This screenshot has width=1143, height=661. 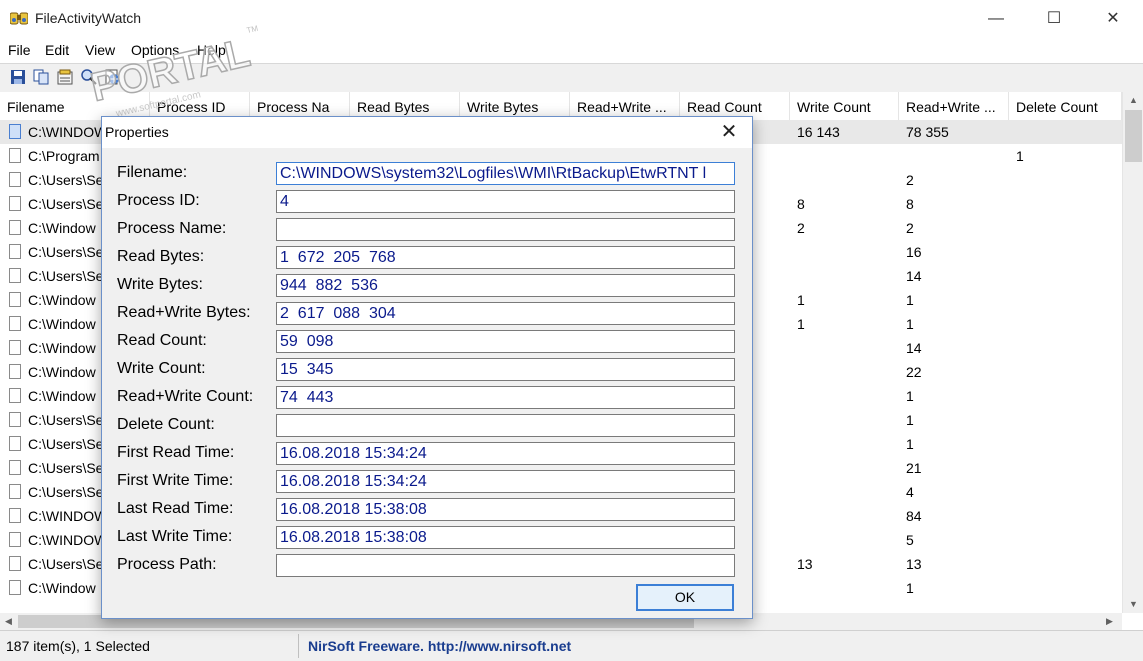 I want to click on dialog-title-bar: Properties ✕, so click(x=427, y=132).